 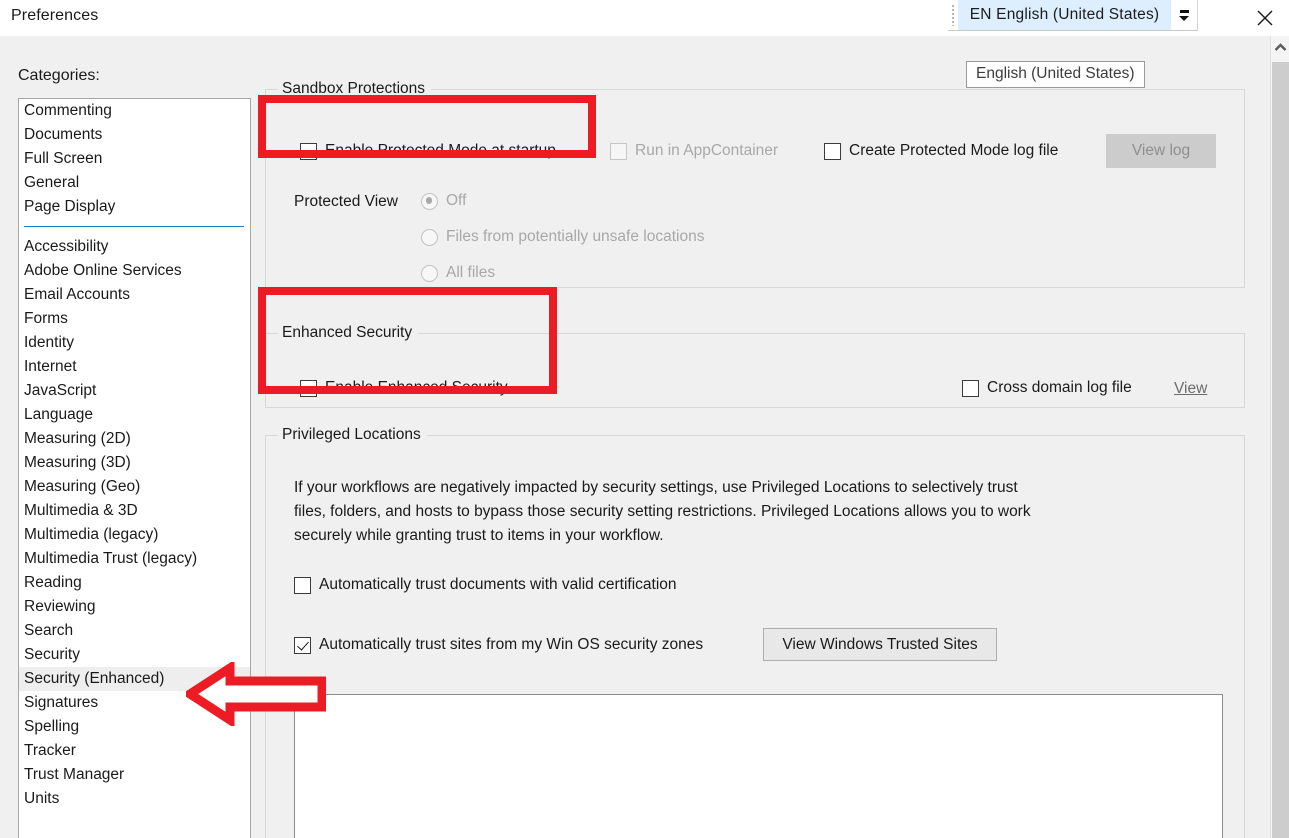 What do you see at coordinates (134, 679) in the screenshot?
I see `sidebar-item-security-enhanced: Security (Enhanced)` at bounding box center [134, 679].